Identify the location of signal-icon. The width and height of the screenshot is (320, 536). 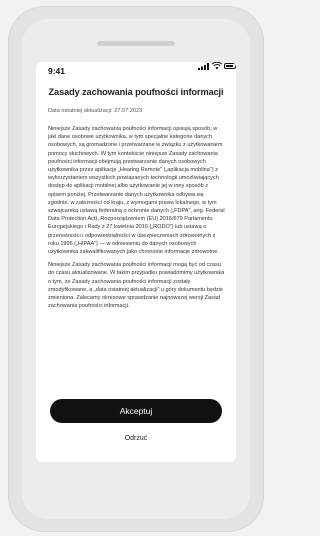
(203, 66).